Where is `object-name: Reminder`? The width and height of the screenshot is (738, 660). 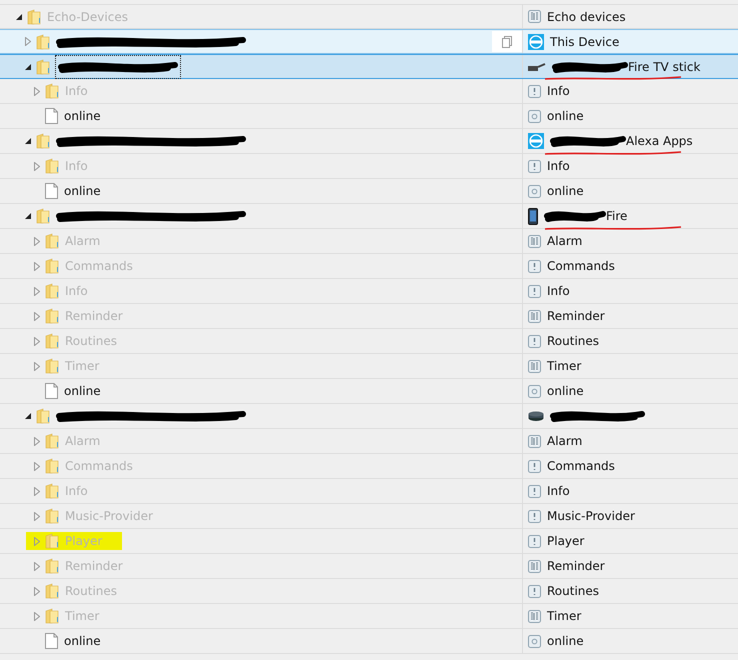
object-name: Reminder is located at coordinates (576, 316).